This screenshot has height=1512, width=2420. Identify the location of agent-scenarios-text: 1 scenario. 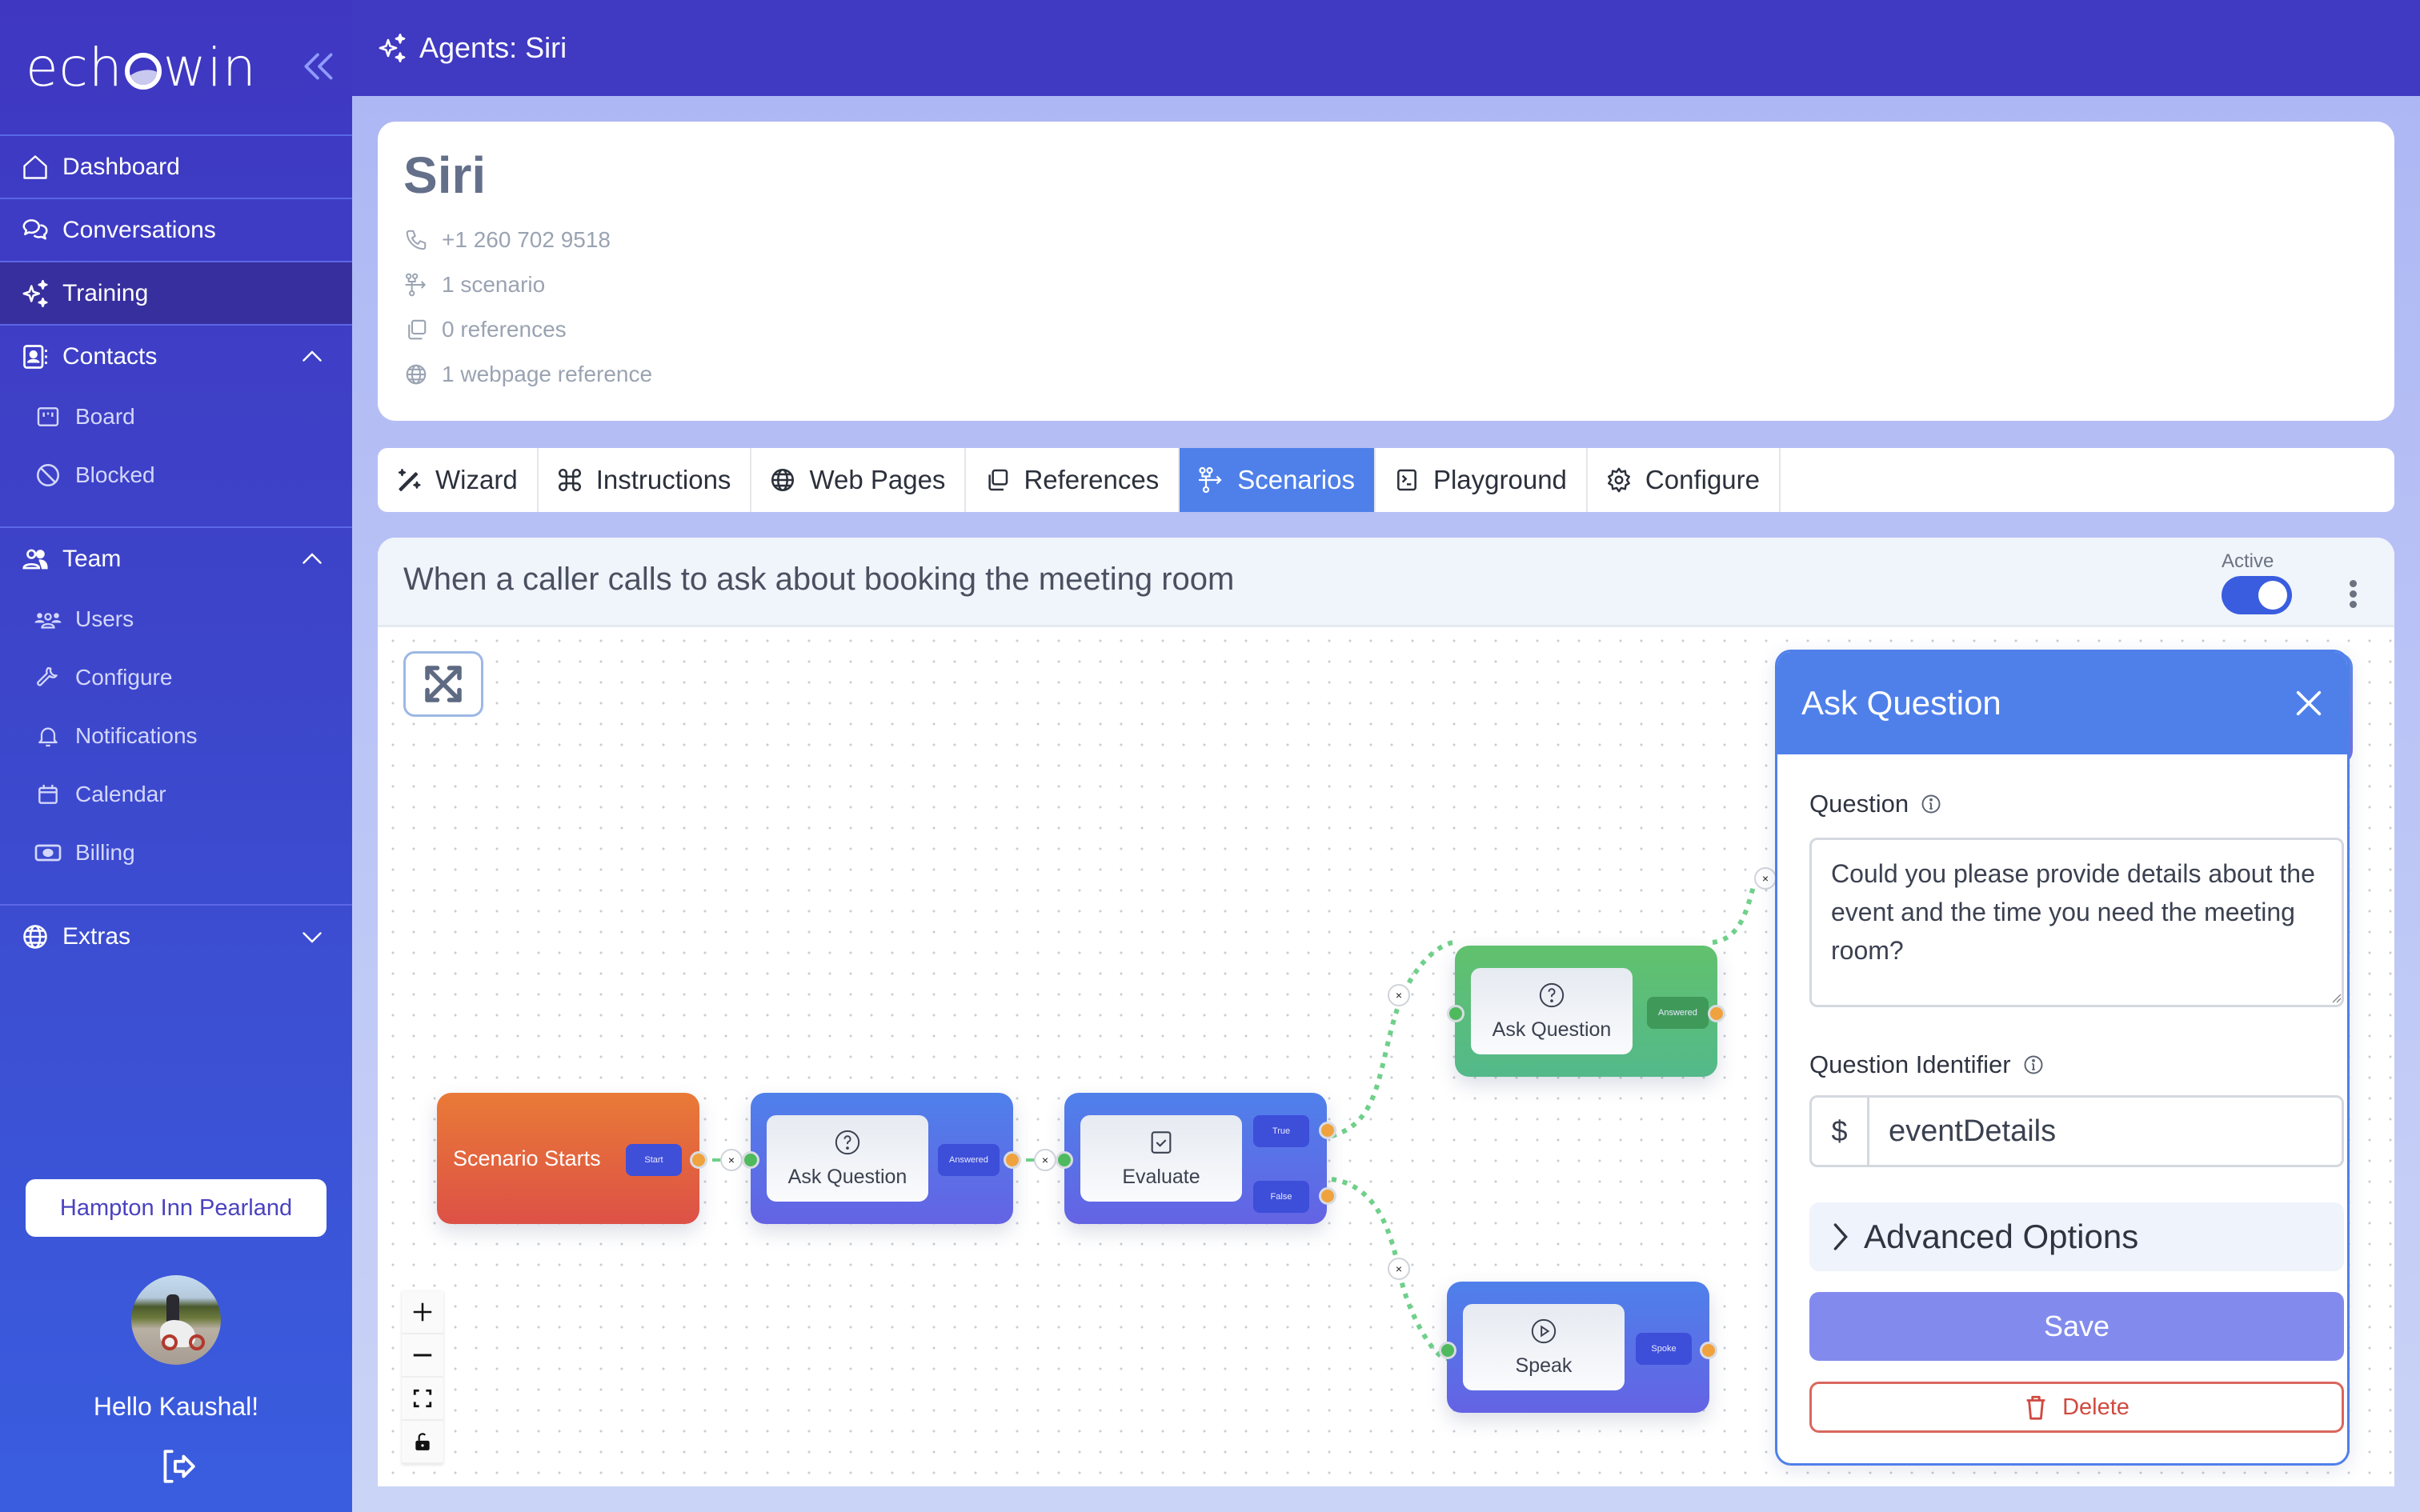
(494, 284).